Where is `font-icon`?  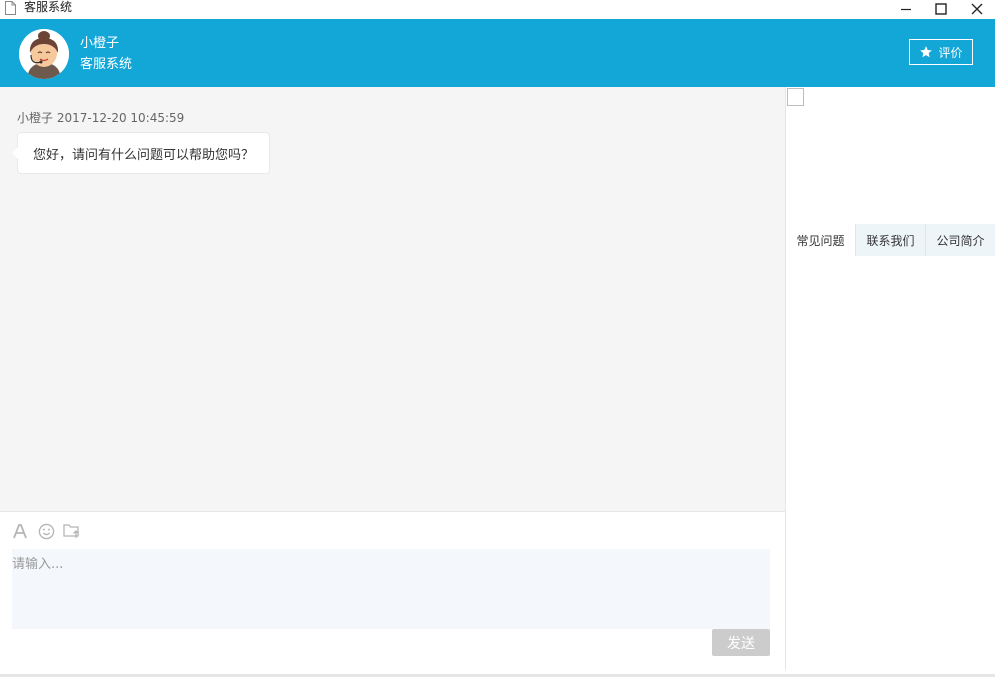
font-icon is located at coordinates (20, 531).